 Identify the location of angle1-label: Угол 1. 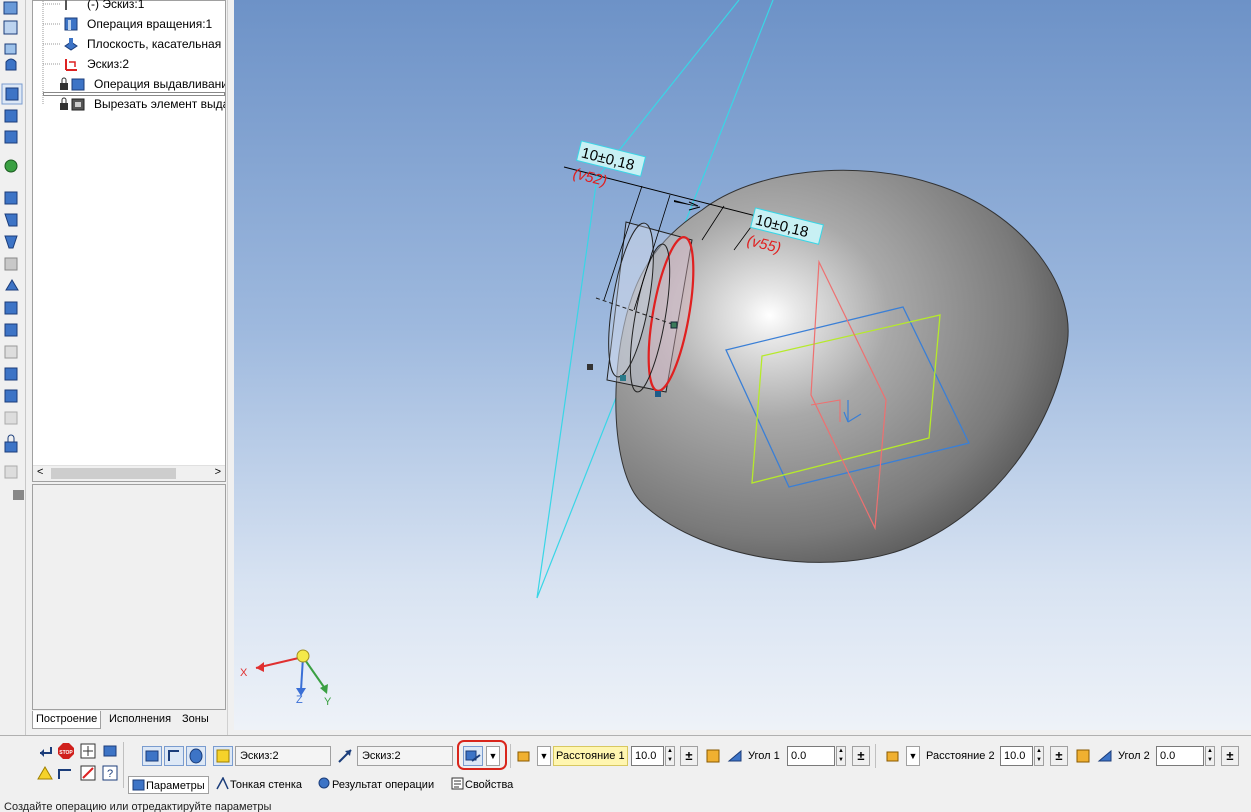
(764, 756).